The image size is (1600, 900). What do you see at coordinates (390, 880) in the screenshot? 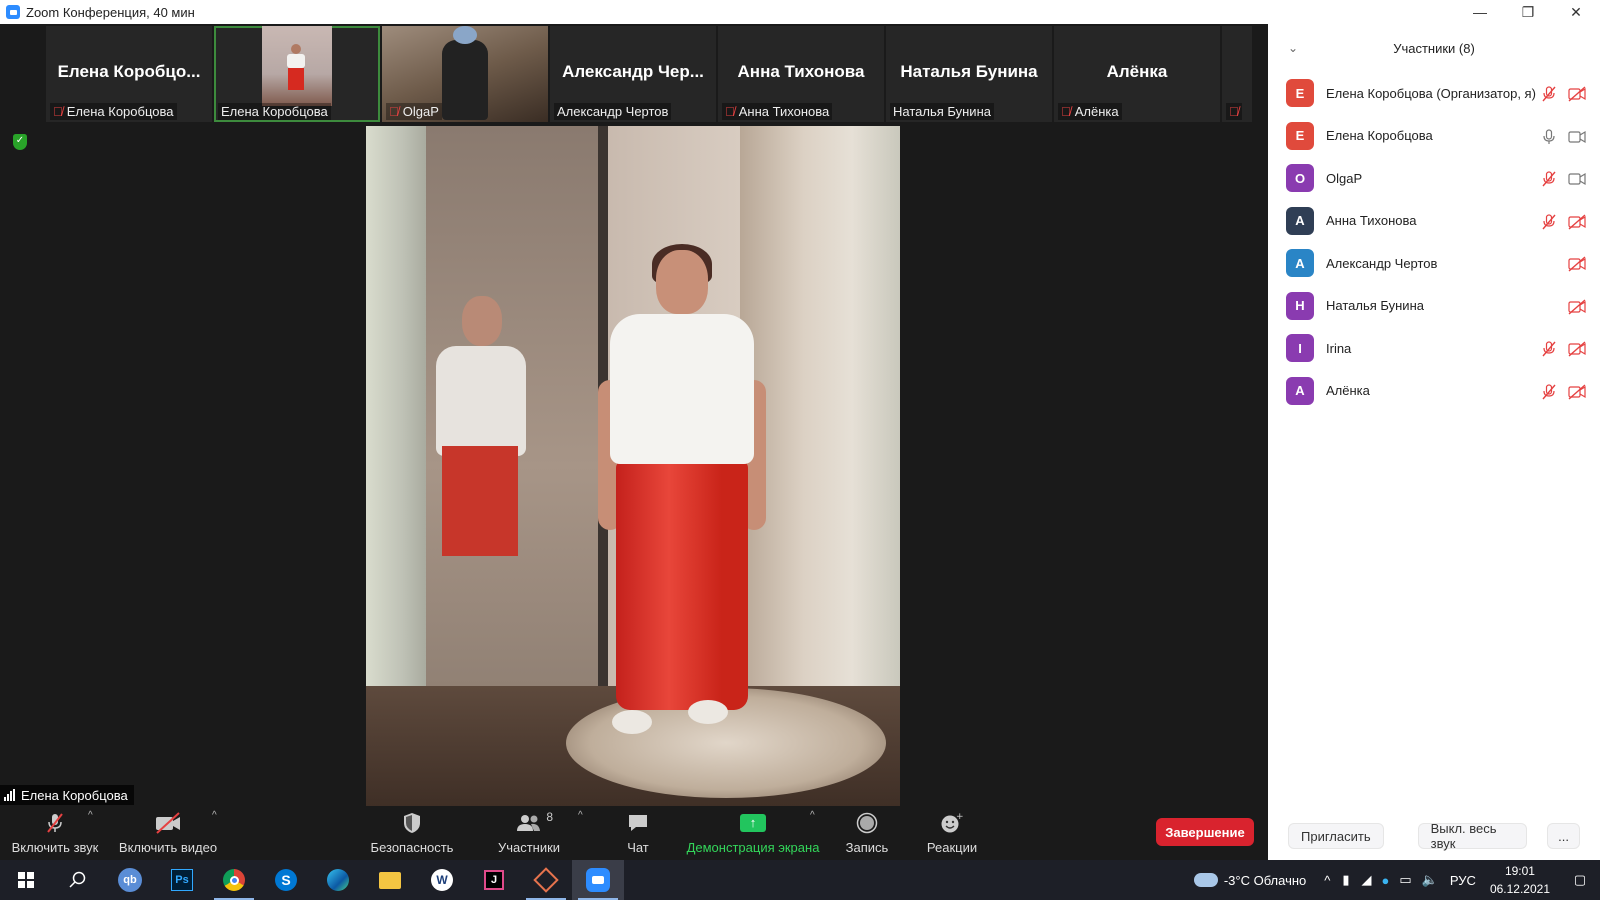
I see `explorer-icon` at bounding box center [390, 880].